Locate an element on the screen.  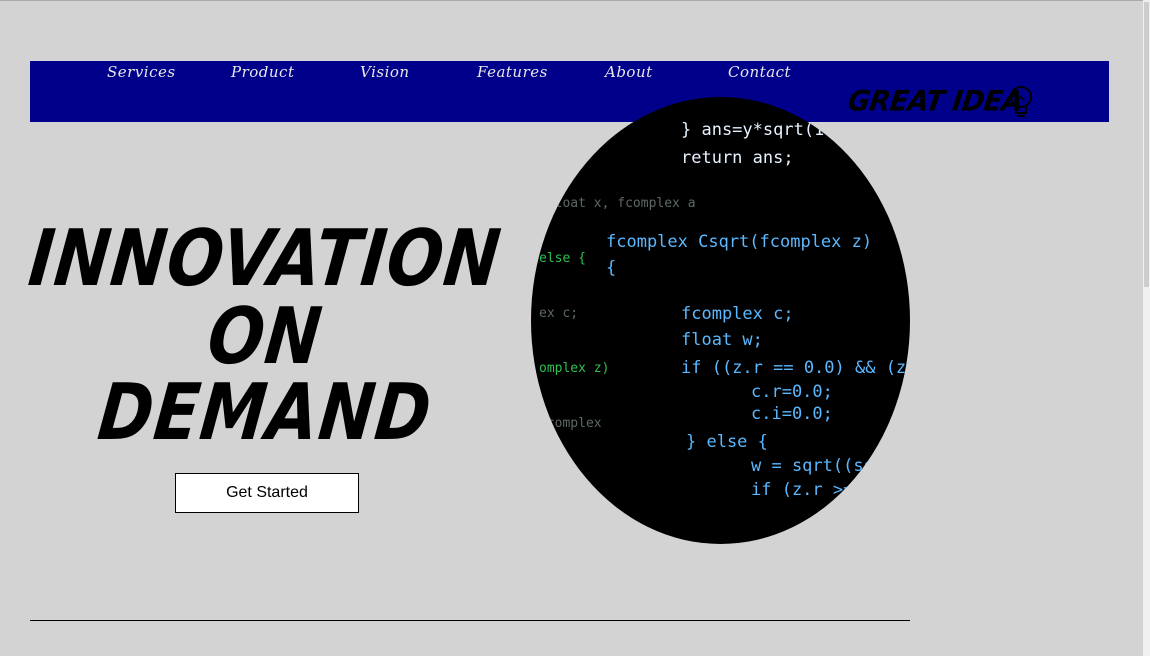
code-line: { is located at coordinates (611, 268).